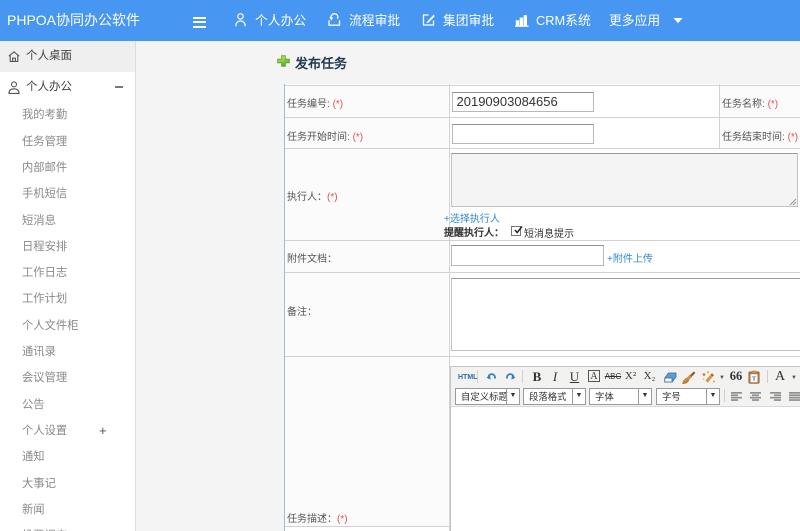 The height and width of the screenshot is (531, 800). What do you see at coordinates (754, 379) in the screenshot?
I see `svg-text: T` at bounding box center [754, 379].